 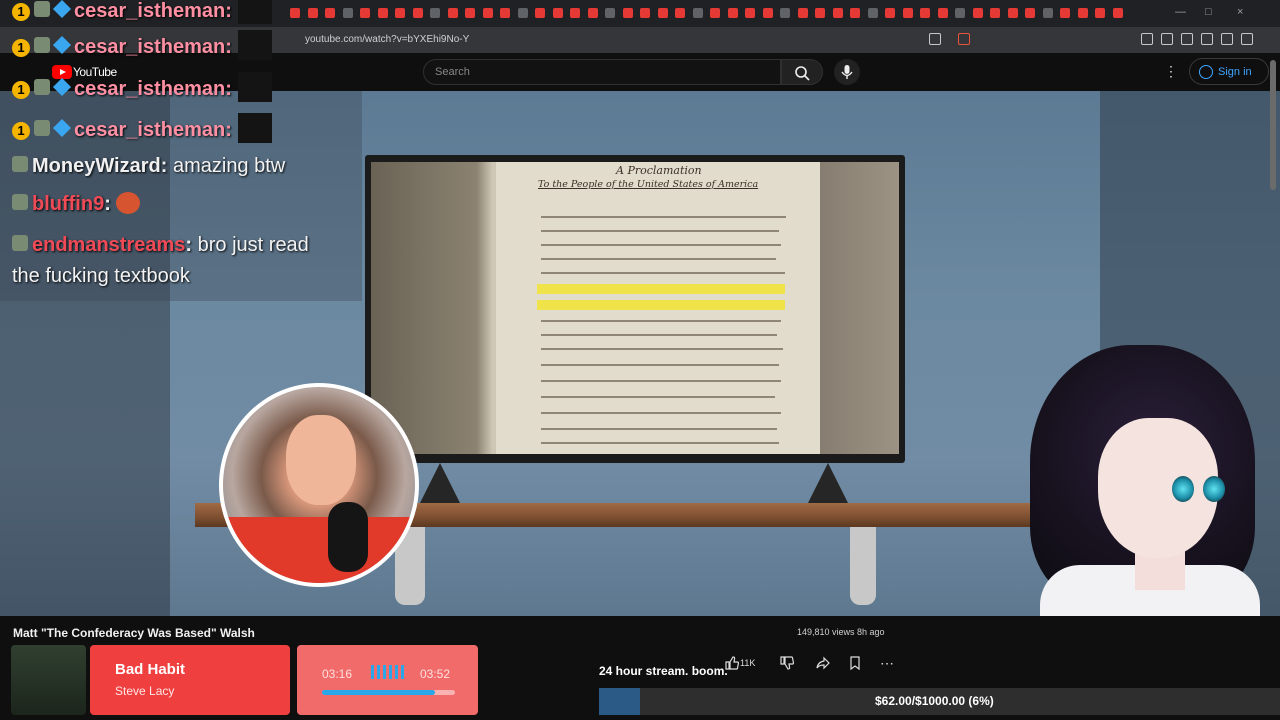 I want to click on more-actions-icon: ⋯, so click(x=887, y=664).